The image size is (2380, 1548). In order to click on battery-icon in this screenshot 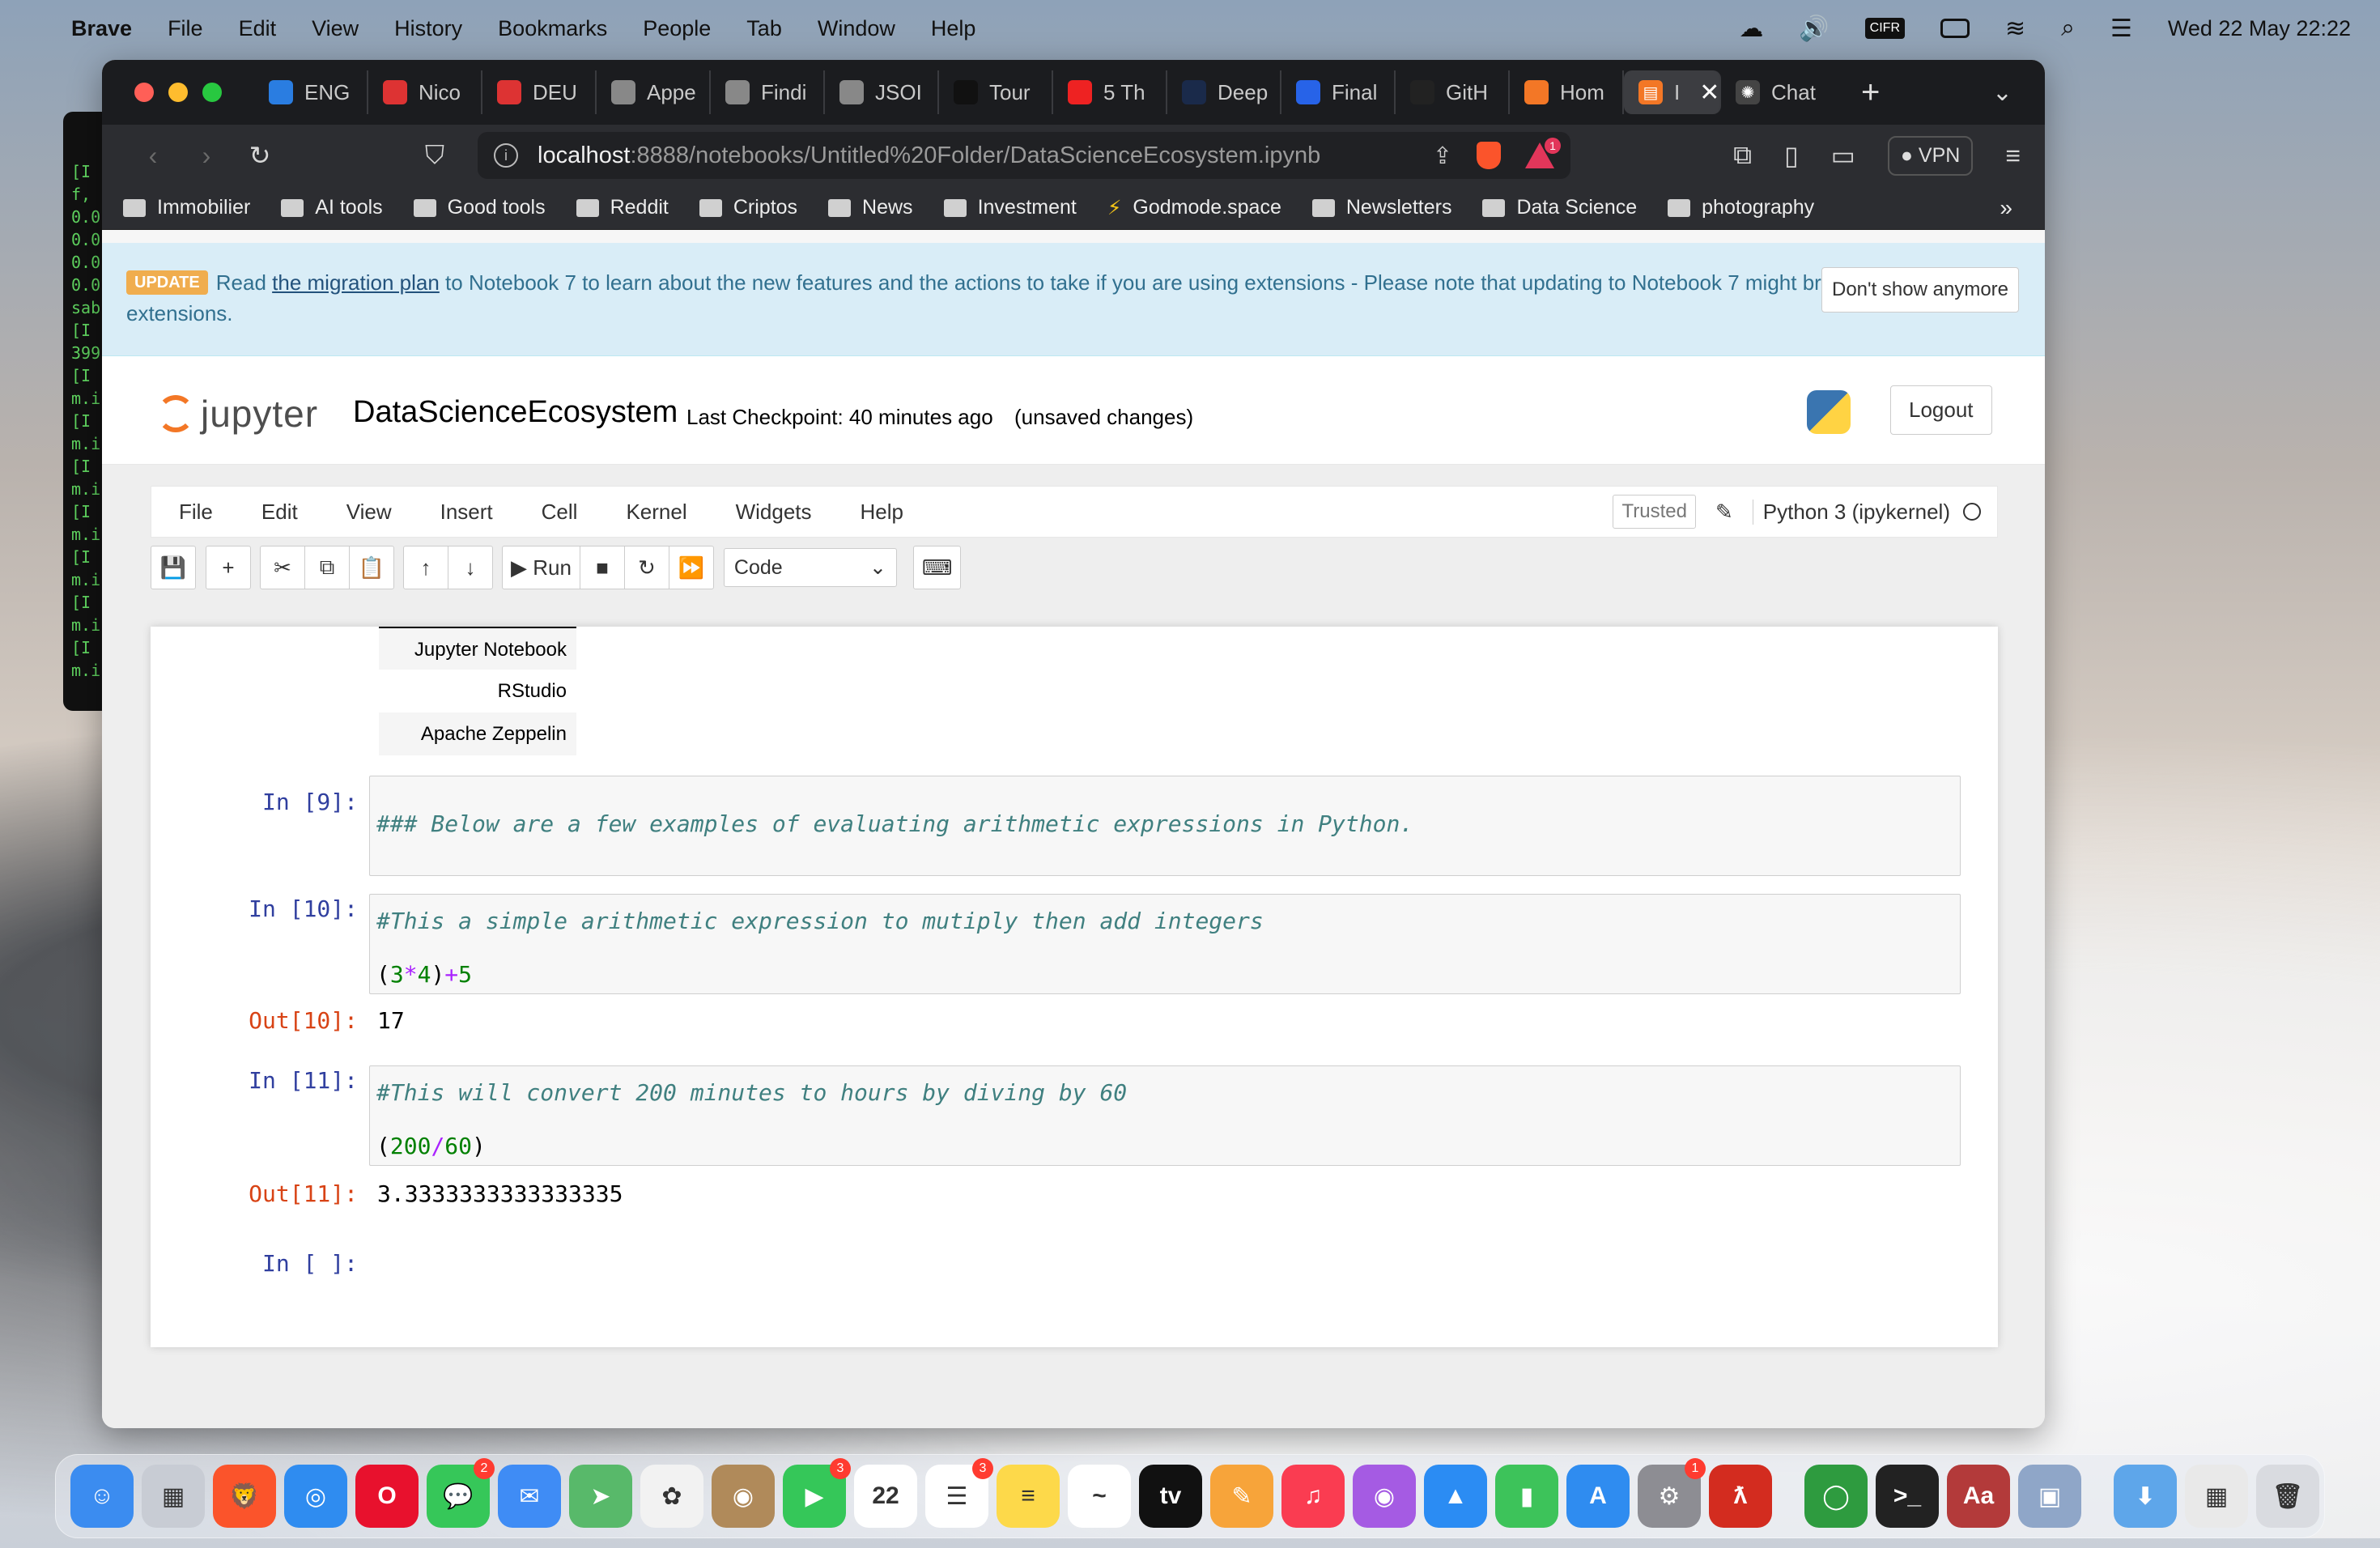, I will do `click(1955, 29)`.